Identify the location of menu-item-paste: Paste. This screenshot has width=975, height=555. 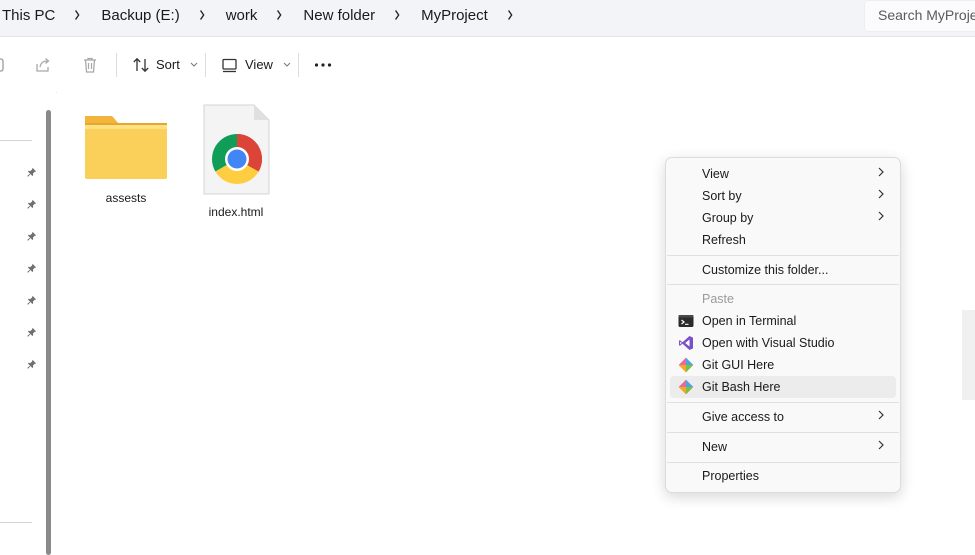
(783, 299).